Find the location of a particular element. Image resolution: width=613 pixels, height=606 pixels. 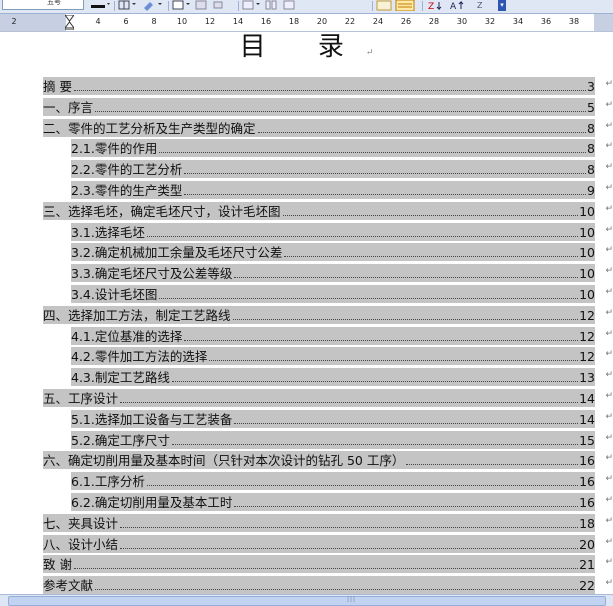

toc-entry-field: 三、选择毛坯，确定毛坯尺寸，设计毛坯图 10 is located at coordinates (319, 210).